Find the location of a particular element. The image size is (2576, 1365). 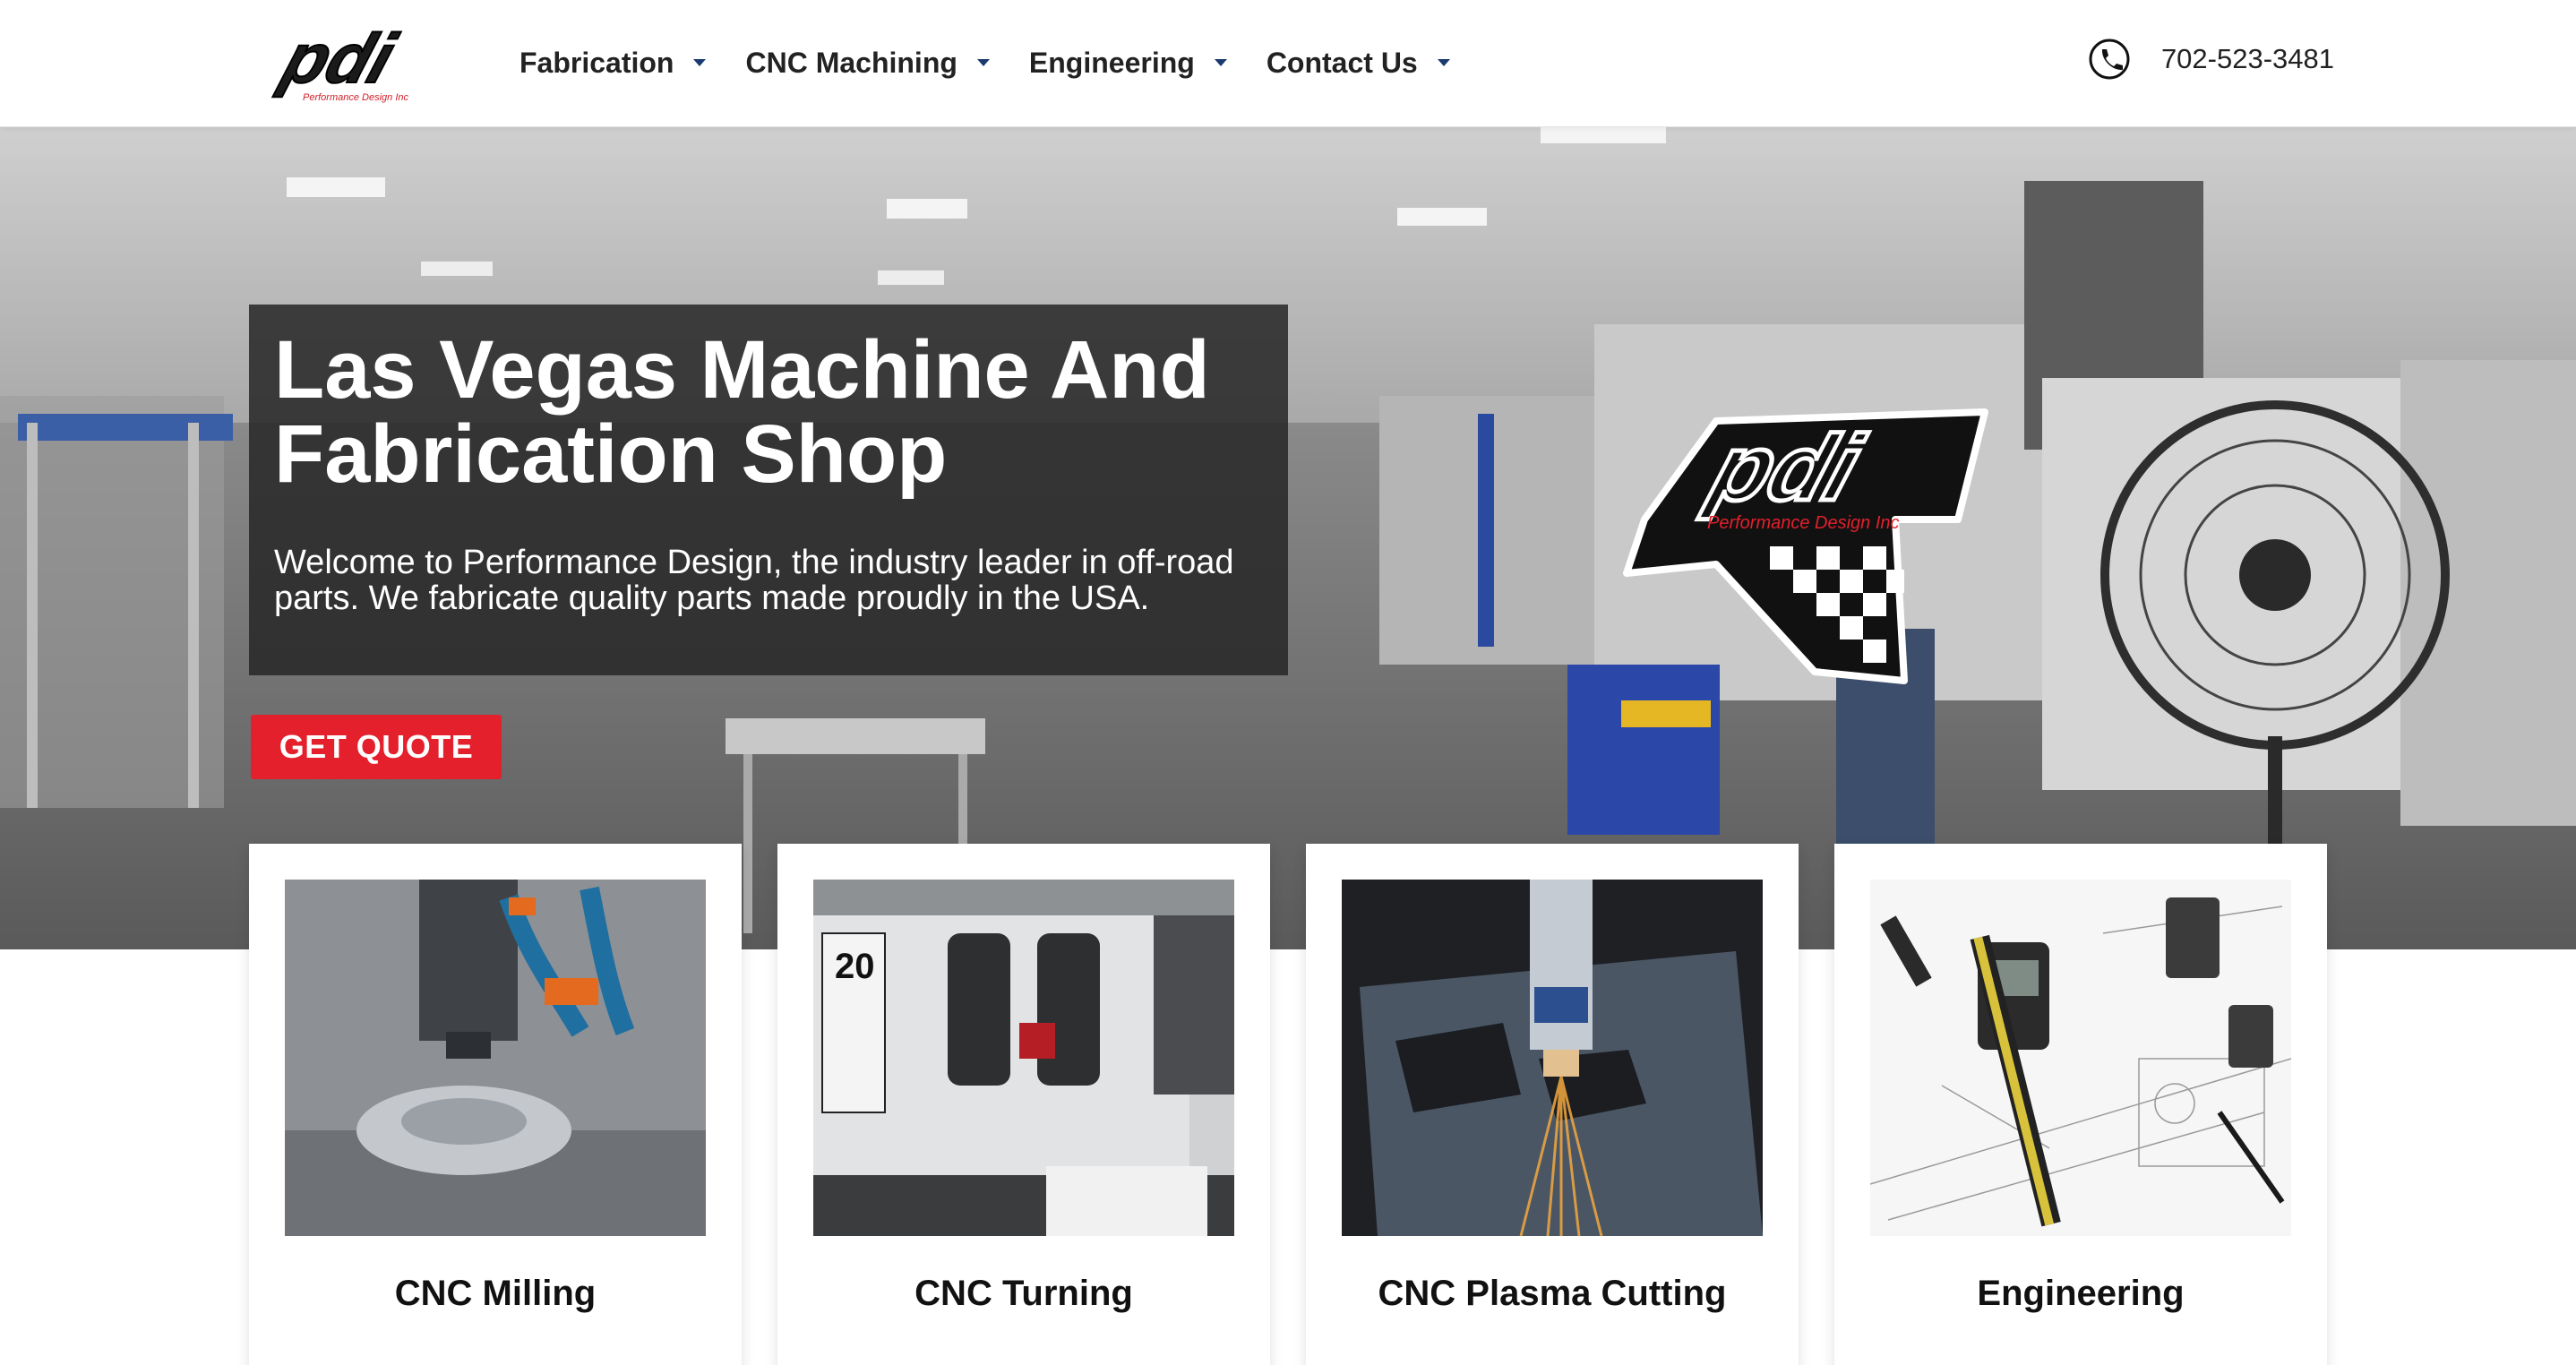

service-card-engineering: Engineering is located at coordinates (2080, 1104).